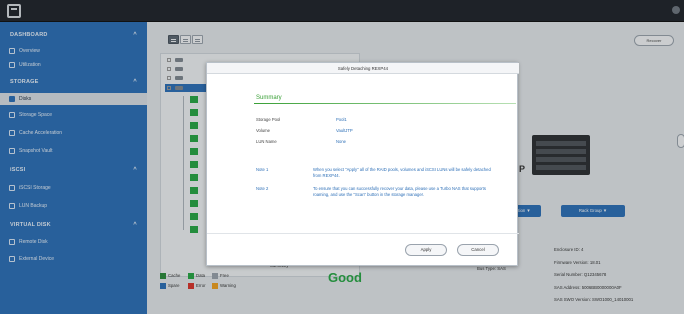 Image resolution: width=684 pixels, height=314 pixels. What do you see at coordinates (344, 130) in the screenshot?
I see `row-value: VaultJTP` at bounding box center [344, 130].